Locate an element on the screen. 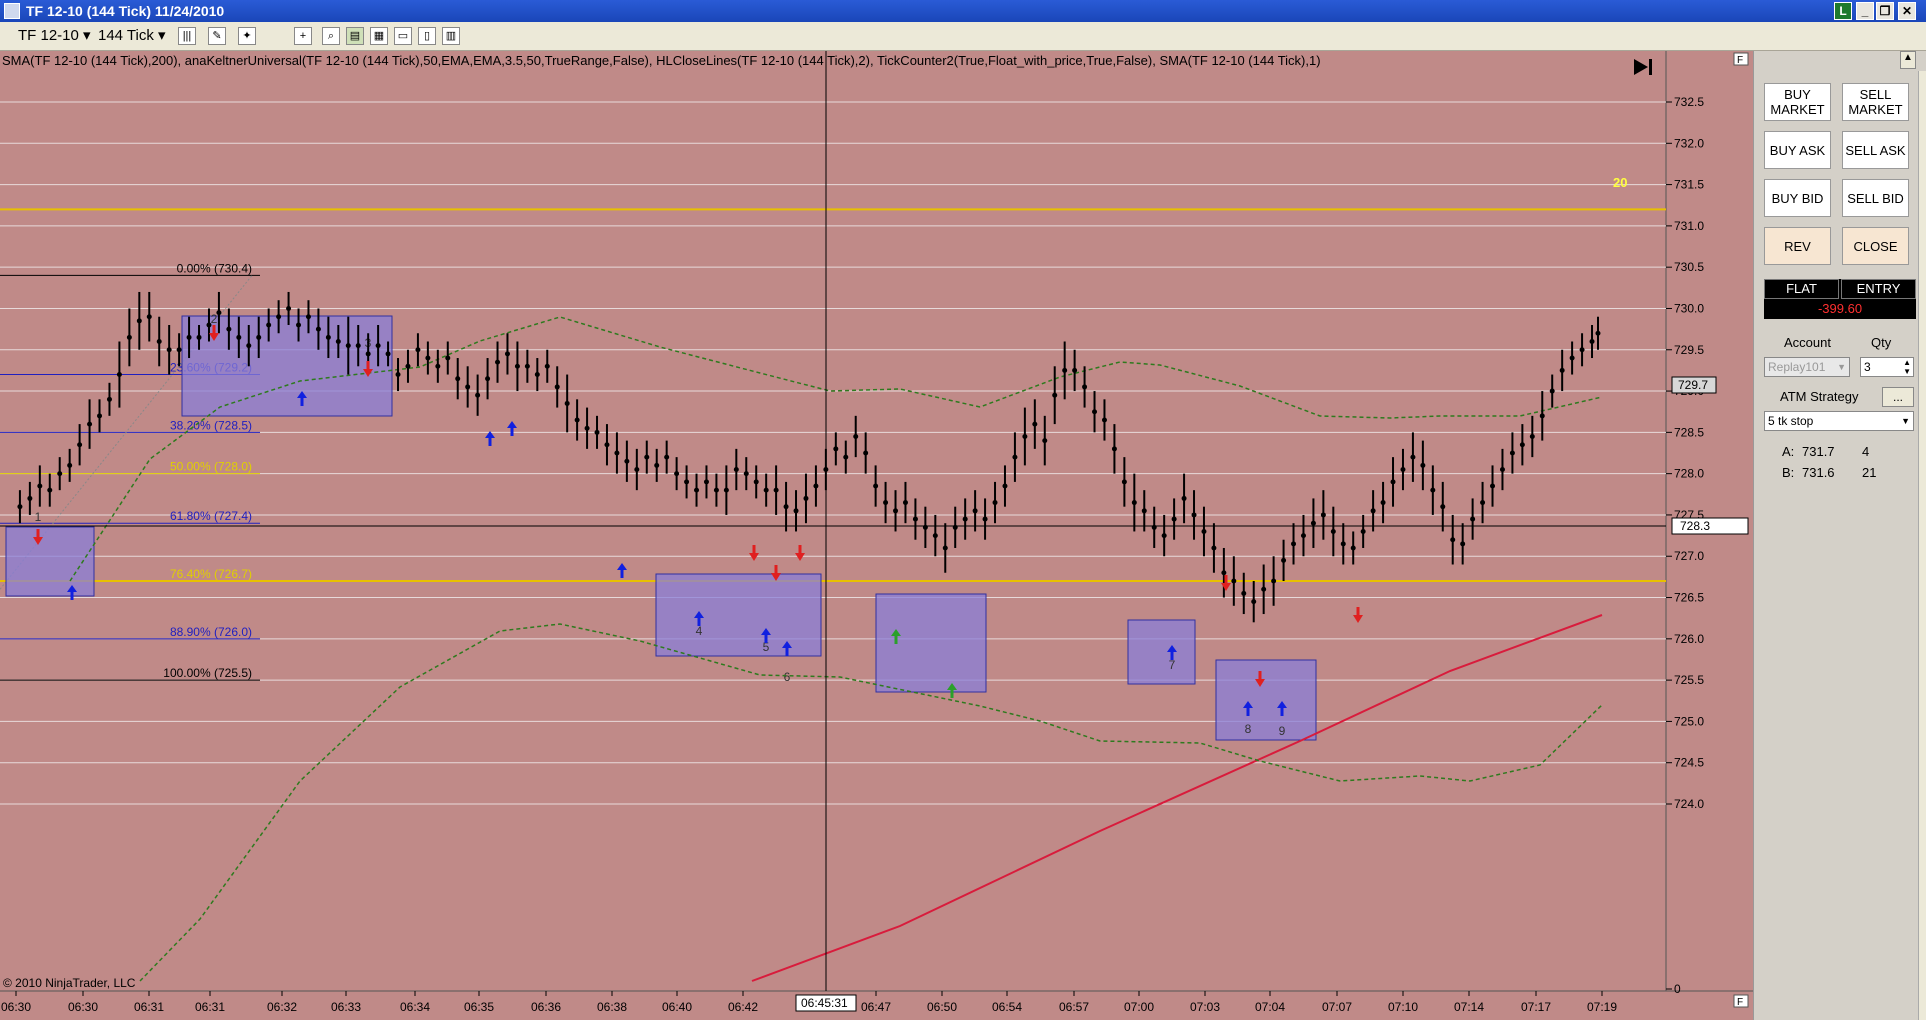  position-flat-label: FLAT is located at coordinates (1801, 289).